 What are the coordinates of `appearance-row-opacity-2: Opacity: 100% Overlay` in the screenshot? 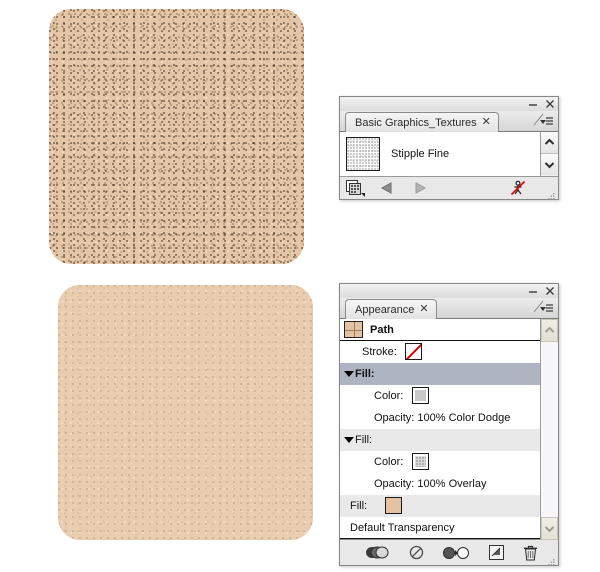 It's located at (440, 484).